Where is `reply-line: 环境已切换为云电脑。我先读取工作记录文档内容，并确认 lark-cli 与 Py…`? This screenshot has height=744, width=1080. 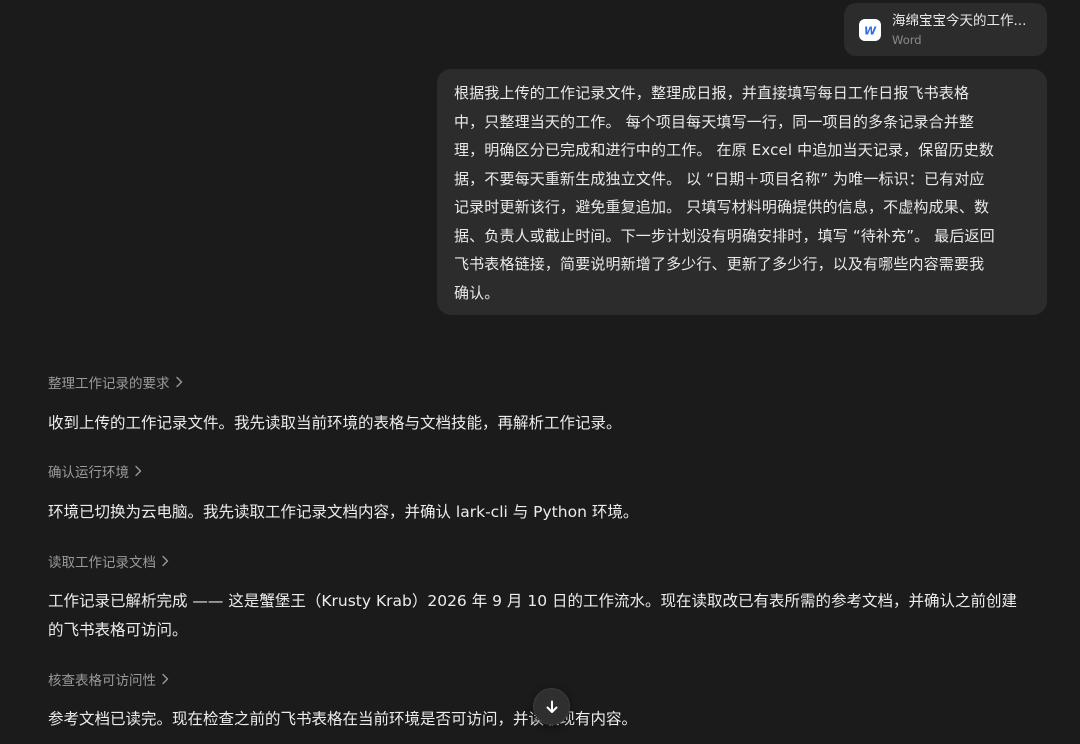
reply-line: 环境已切换为云电脑。我先读取工作记录文档内容，并确认 lark-cli 与 Py… is located at coordinates (343, 512).